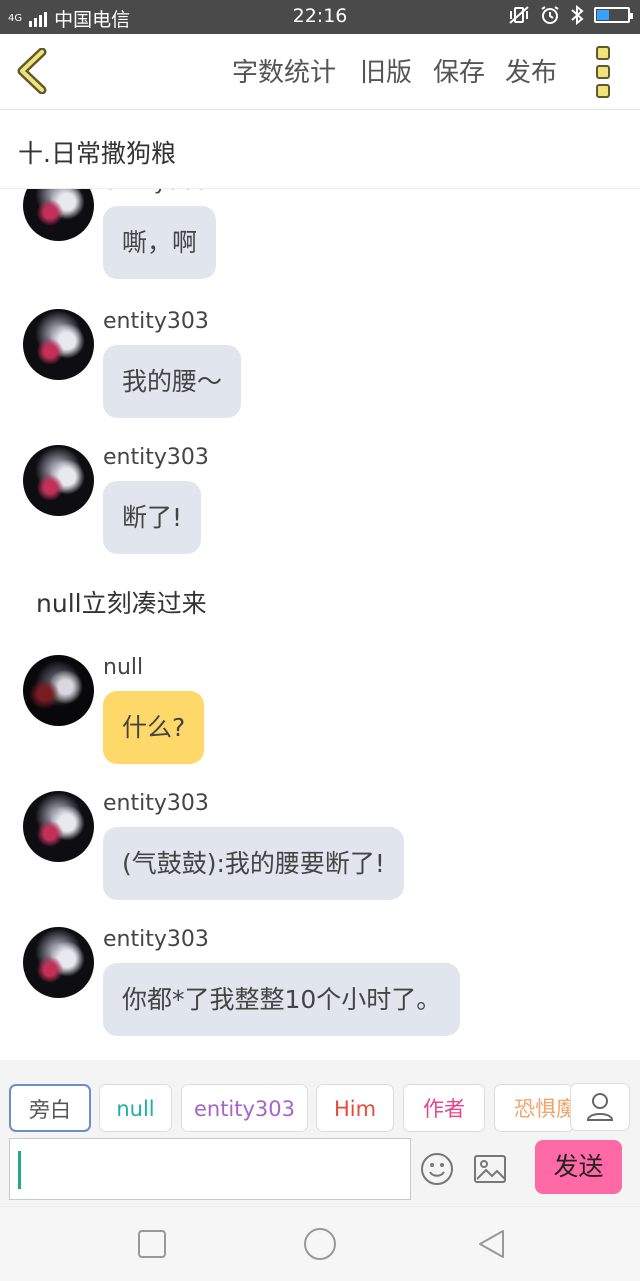 The width and height of the screenshot is (640, 1281). Describe the element at coordinates (152, 517) in the screenshot. I see `message-bubble: 断了!` at that location.